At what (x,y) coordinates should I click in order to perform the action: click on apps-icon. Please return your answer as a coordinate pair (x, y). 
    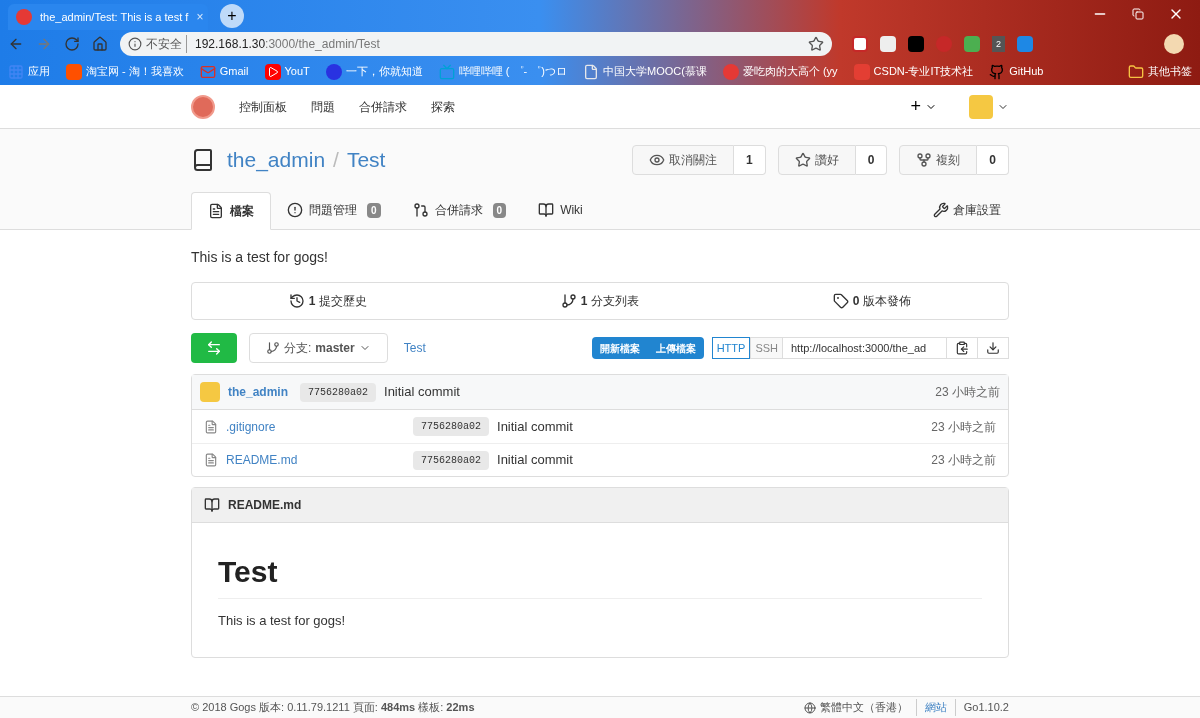
    Looking at the image, I should click on (16, 71).